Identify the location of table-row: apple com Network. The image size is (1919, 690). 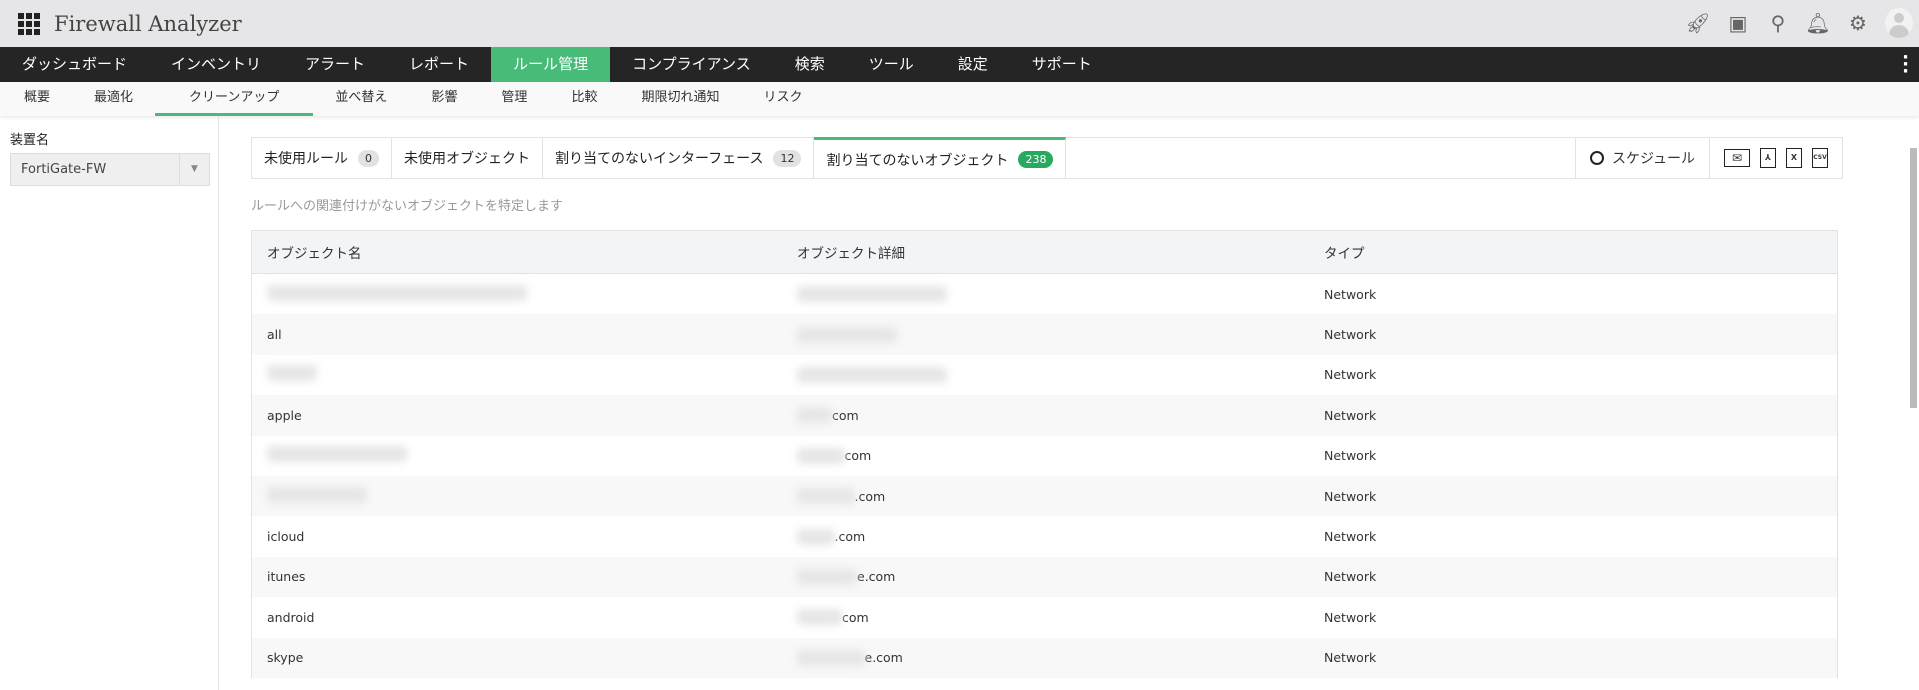
(1044, 415).